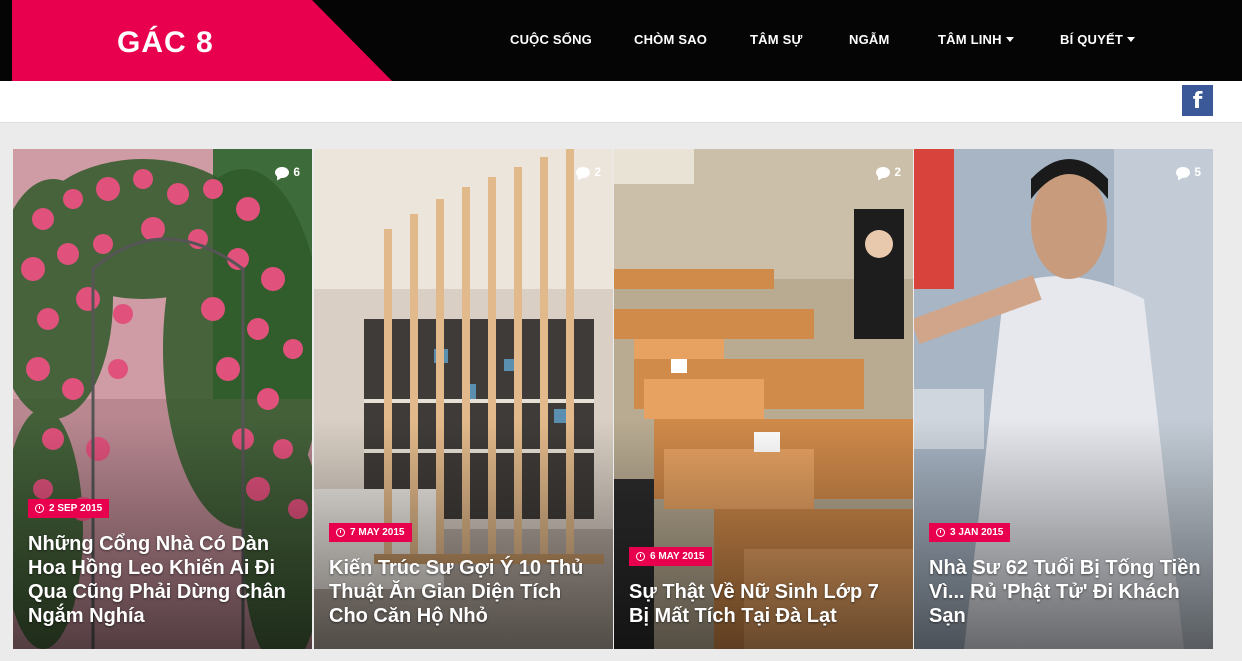 The width and height of the screenshot is (1242, 661). I want to click on nav-item-tam-su: TÂM SỰ, so click(776, 39).